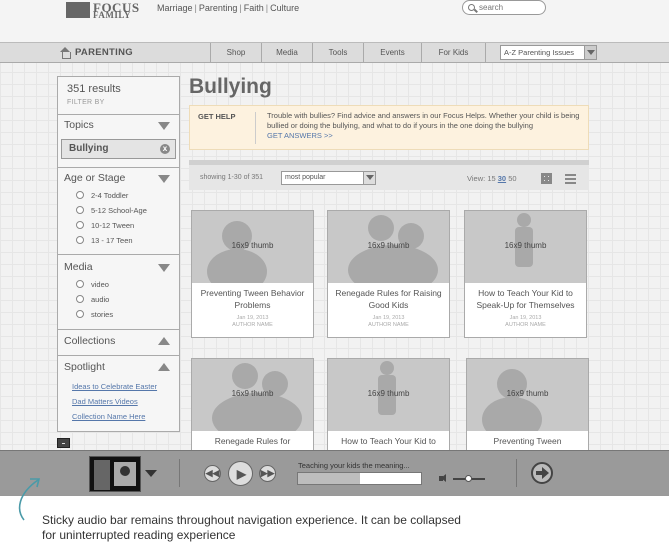 This screenshot has height=542, width=669. What do you see at coordinates (252, 299) in the screenshot?
I see `card-title: Preventing Tween Behavior Problems` at bounding box center [252, 299].